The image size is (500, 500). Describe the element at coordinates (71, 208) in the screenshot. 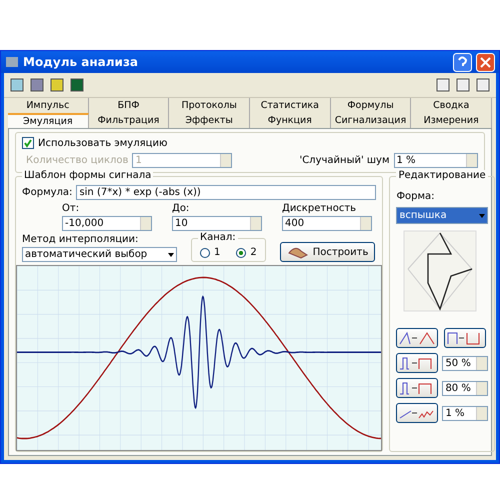

I see `field-label: От:` at that location.